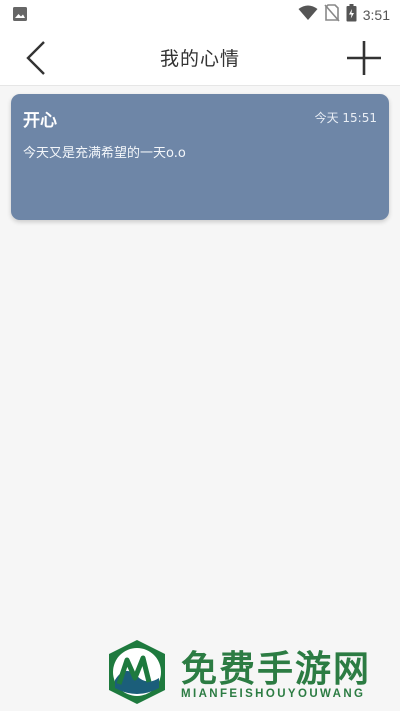 The width and height of the screenshot is (400, 711). What do you see at coordinates (137, 672) in the screenshot?
I see `watermark-logo-icon` at bounding box center [137, 672].